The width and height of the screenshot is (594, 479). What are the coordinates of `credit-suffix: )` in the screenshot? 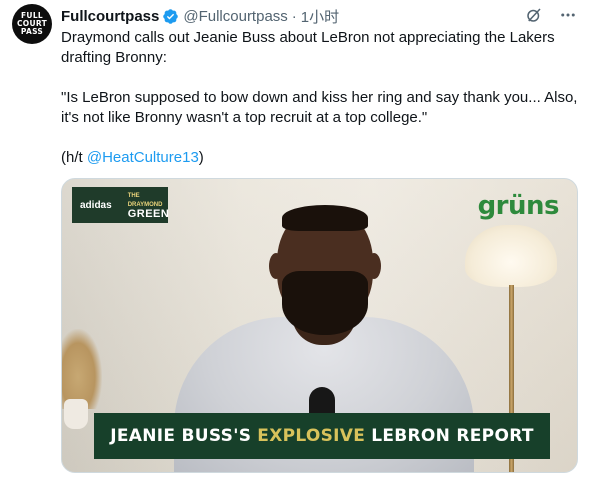 It's located at (201, 157).